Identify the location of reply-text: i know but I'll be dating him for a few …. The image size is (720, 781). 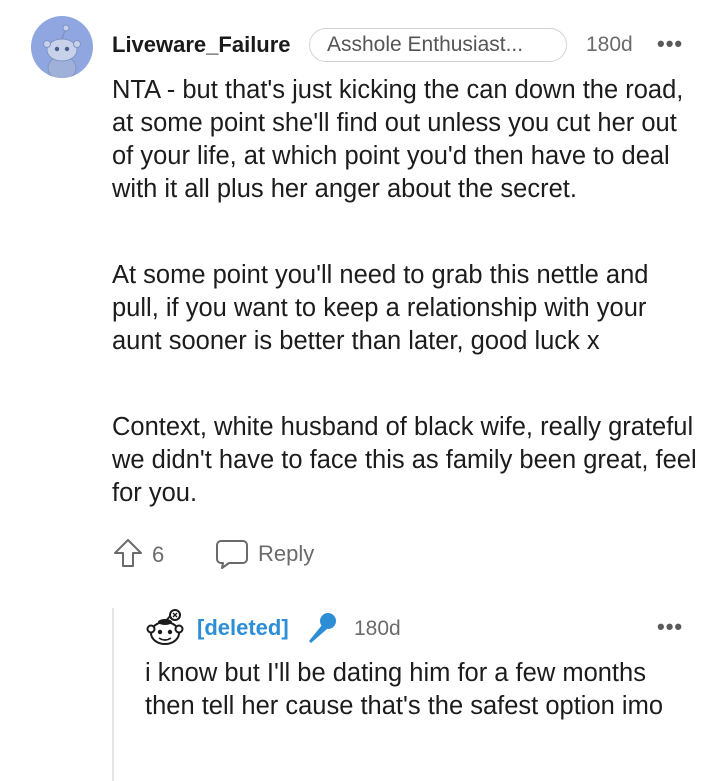
(404, 689).